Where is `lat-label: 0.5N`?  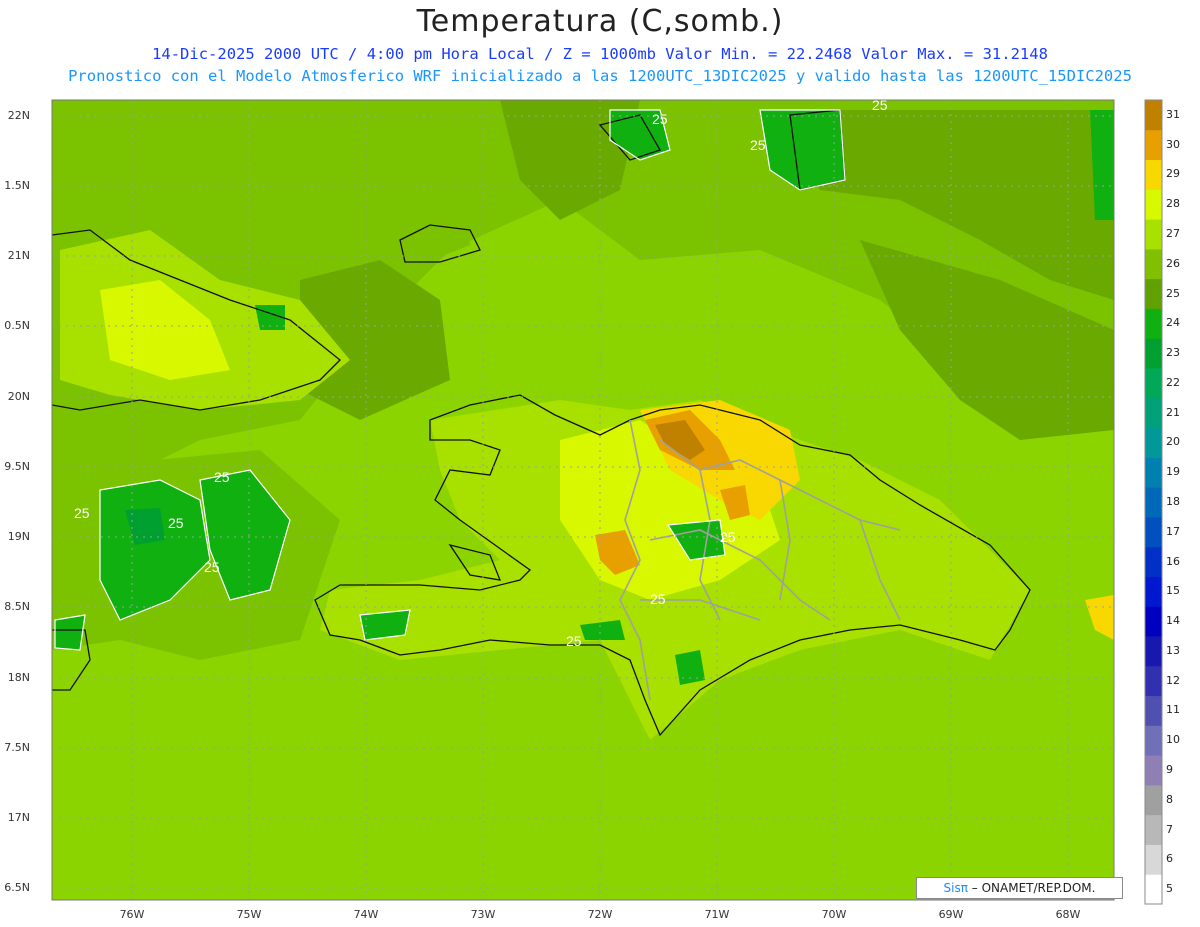 lat-label: 0.5N is located at coordinates (17, 325).